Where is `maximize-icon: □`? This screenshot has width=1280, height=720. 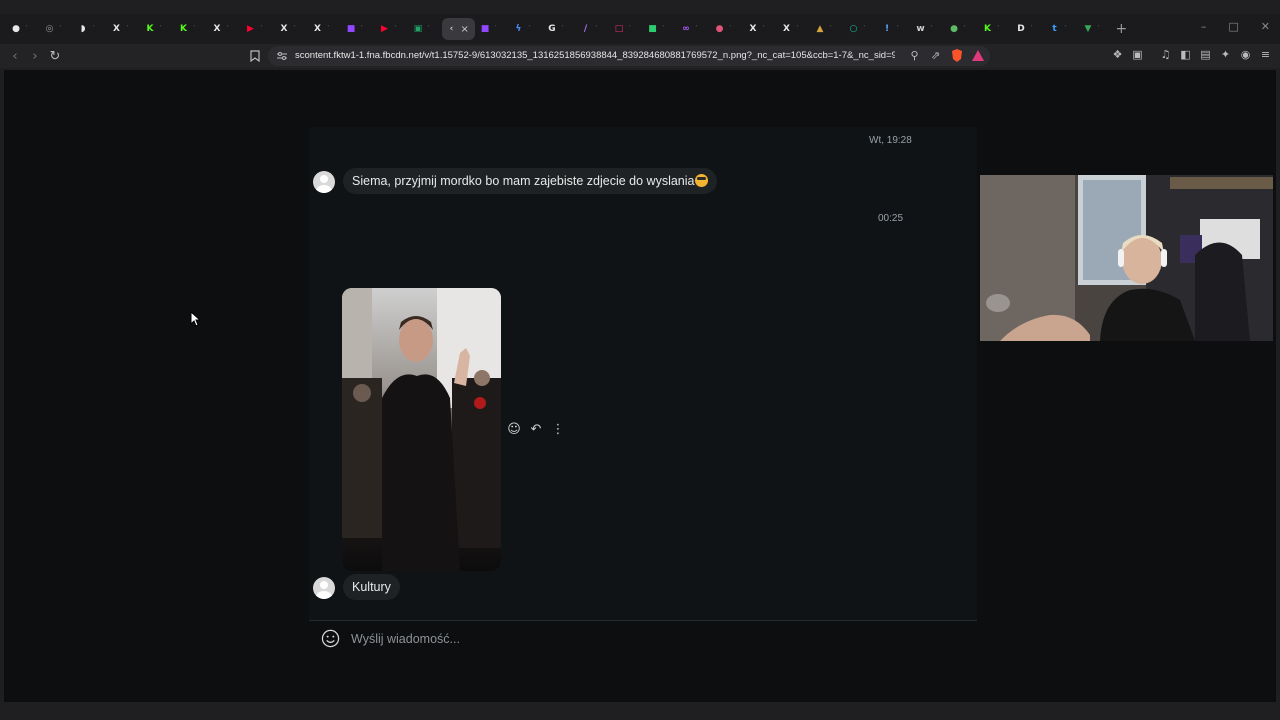 maximize-icon: □ is located at coordinates (1233, 26).